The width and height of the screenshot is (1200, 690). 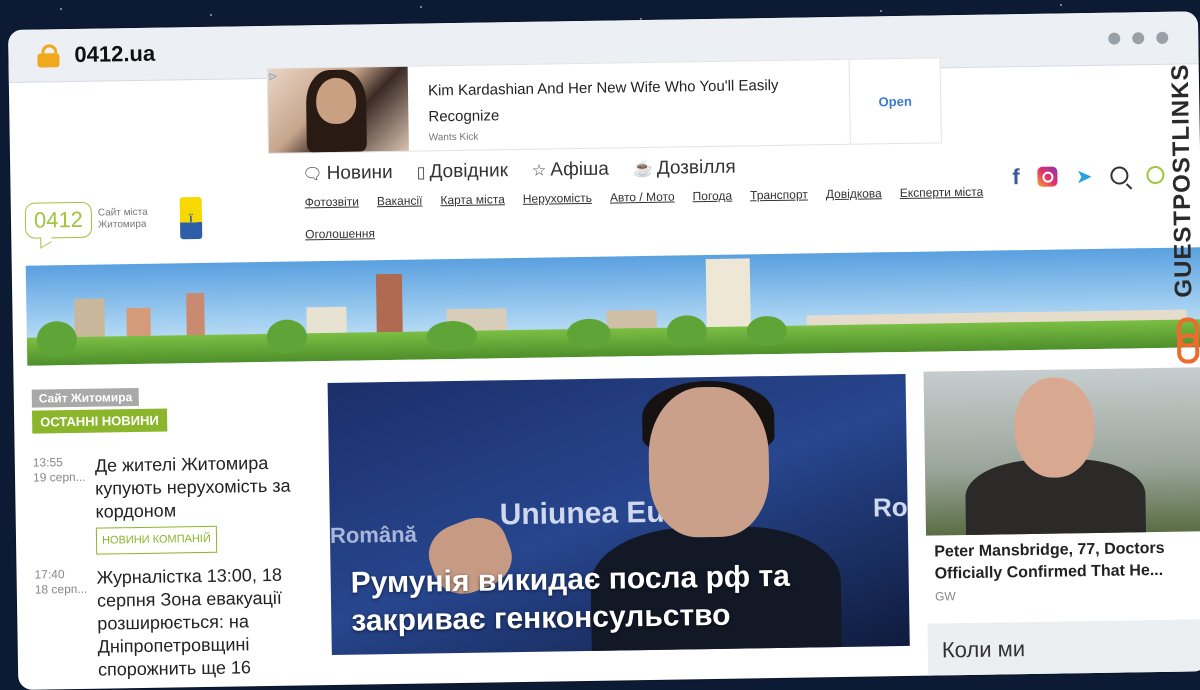 What do you see at coordinates (85, 397) in the screenshot?
I see `section-site-label: Сайт Житомира` at bounding box center [85, 397].